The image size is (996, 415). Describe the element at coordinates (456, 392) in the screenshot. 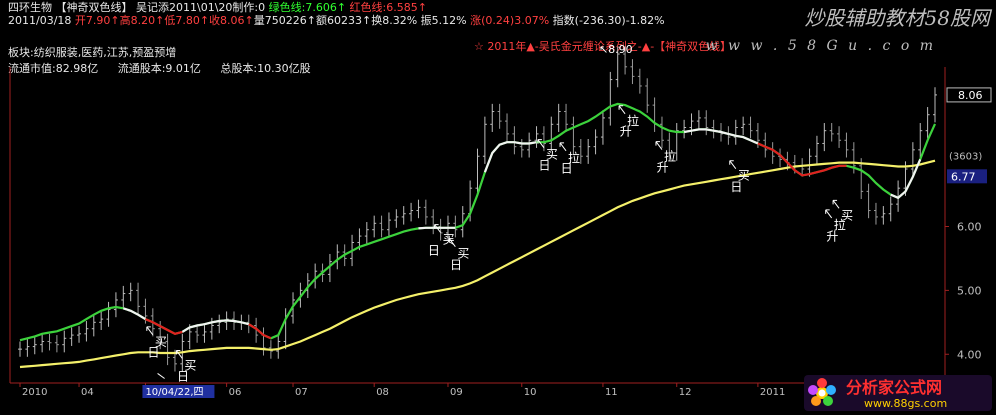

I see `x-tick-label: 09` at that location.